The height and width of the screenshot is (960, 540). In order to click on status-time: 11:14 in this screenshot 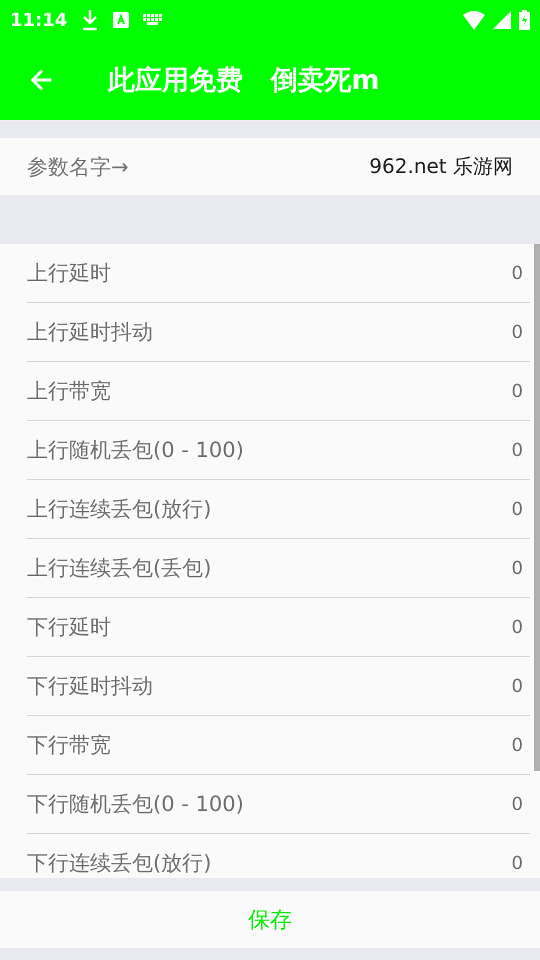, I will do `click(39, 20)`.